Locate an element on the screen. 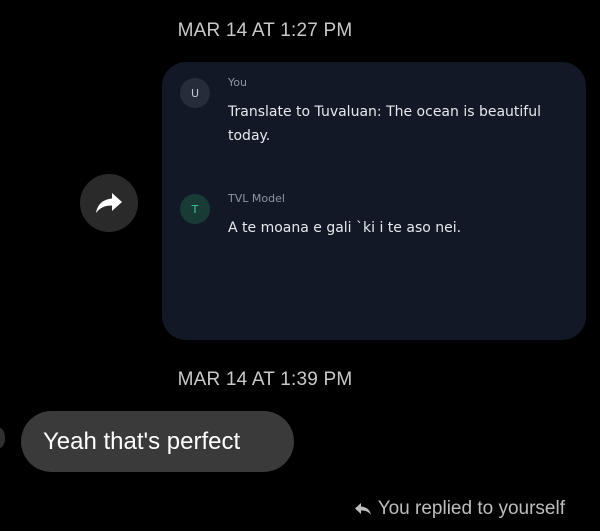 The image size is (600, 531). timestamp-second: MAR 14 AT 1:39 PM is located at coordinates (265, 379).